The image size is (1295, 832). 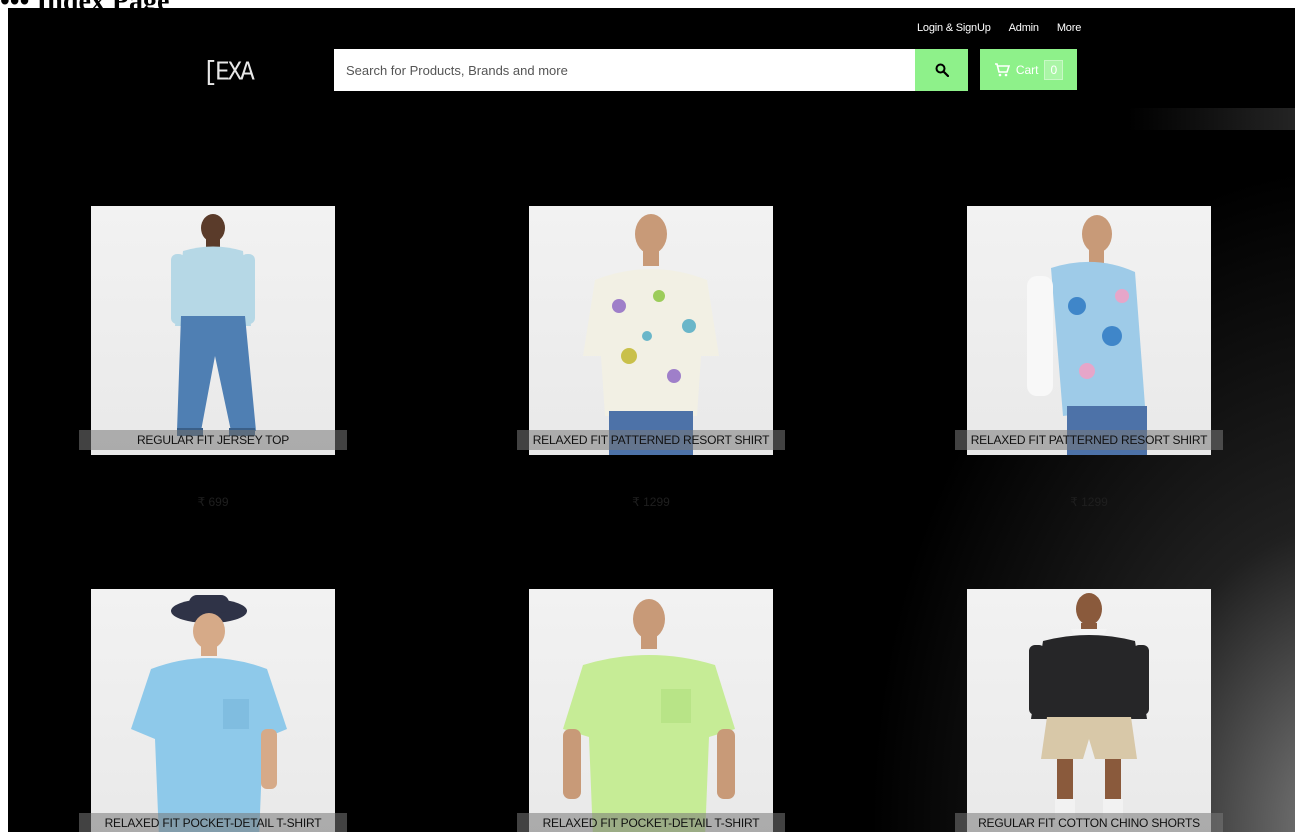 What do you see at coordinates (999, 28) in the screenshot?
I see `top-nav: Login & SignUp Admin More` at bounding box center [999, 28].